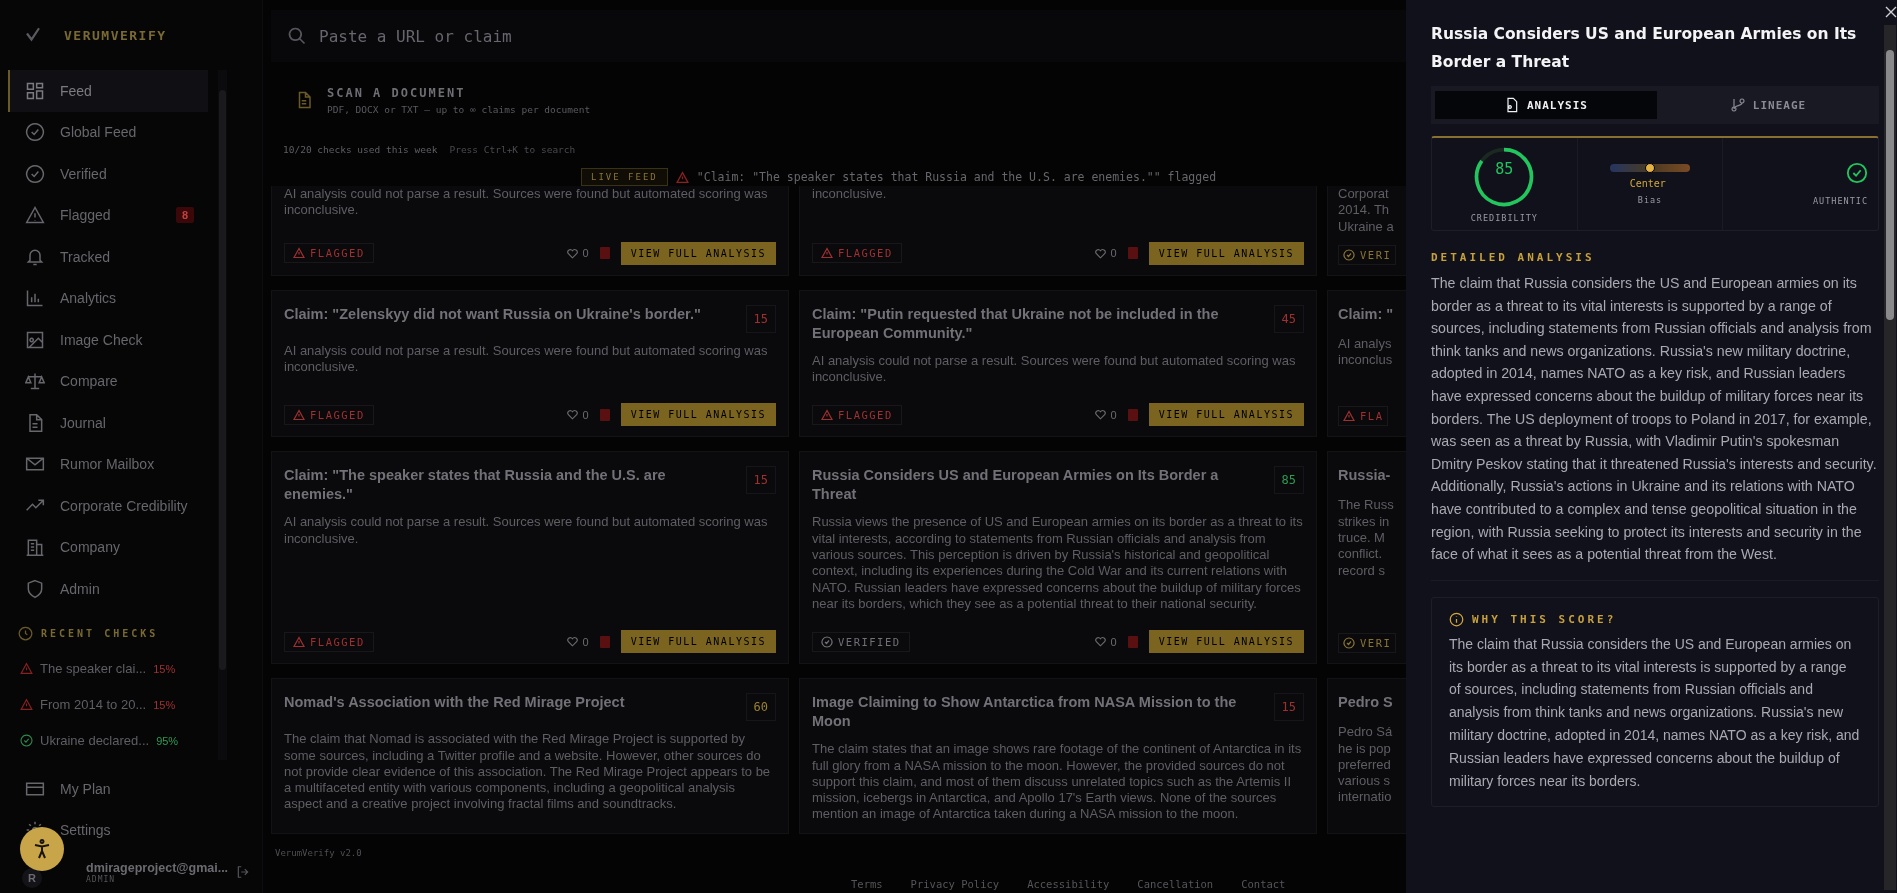 The image size is (1897, 893). Describe the element at coordinates (1364, 748) in the screenshot. I see `card-summary-line: he is pop` at that location.